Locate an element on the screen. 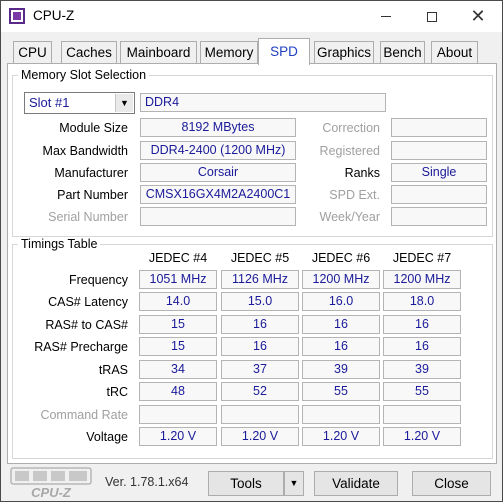  maximize-icon is located at coordinates (432, 16).